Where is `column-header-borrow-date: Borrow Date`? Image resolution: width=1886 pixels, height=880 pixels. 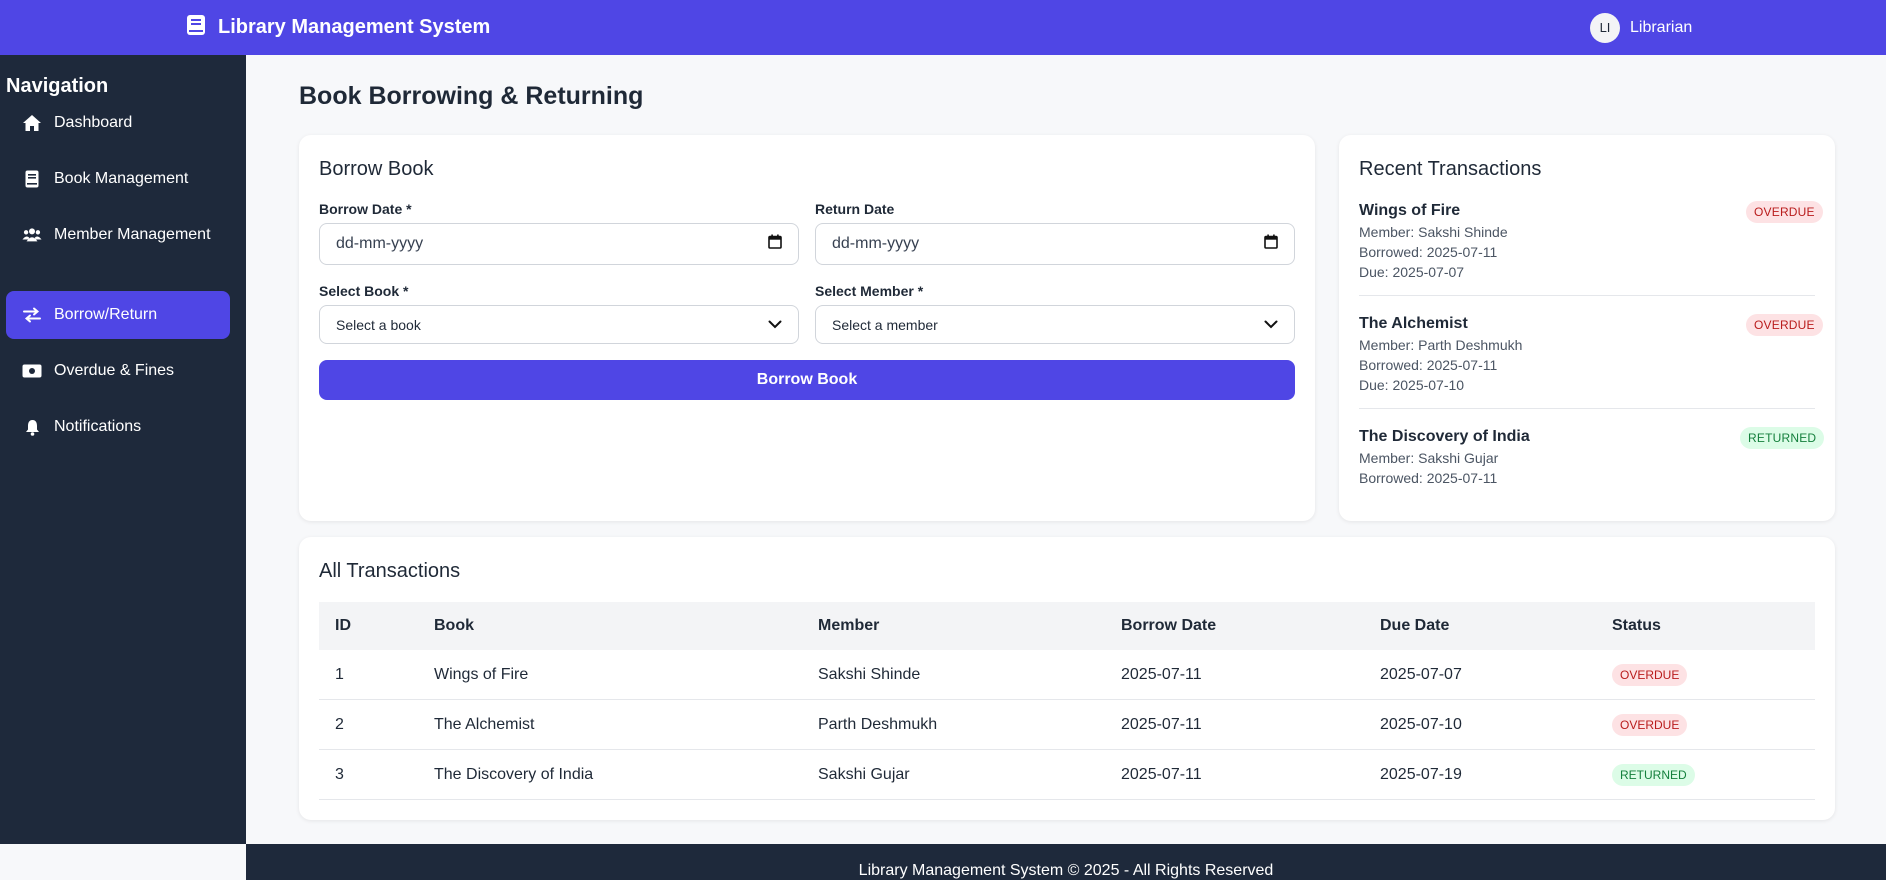
column-header-borrow-date: Borrow Date is located at coordinates (1169, 625).